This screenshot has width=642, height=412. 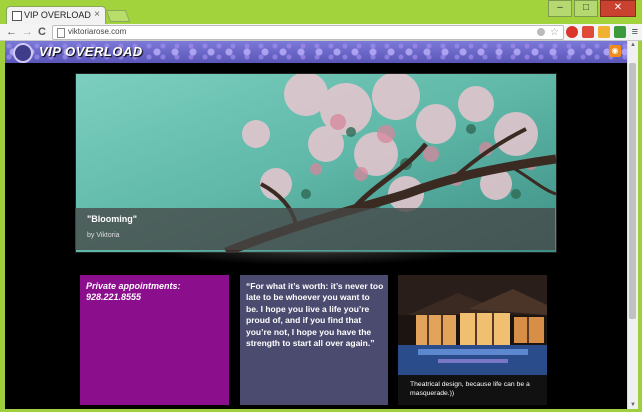 What do you see at coordinates (586, 8) in the screenshot?
I see `maximize-button: □` at bounding box center [586, 8].